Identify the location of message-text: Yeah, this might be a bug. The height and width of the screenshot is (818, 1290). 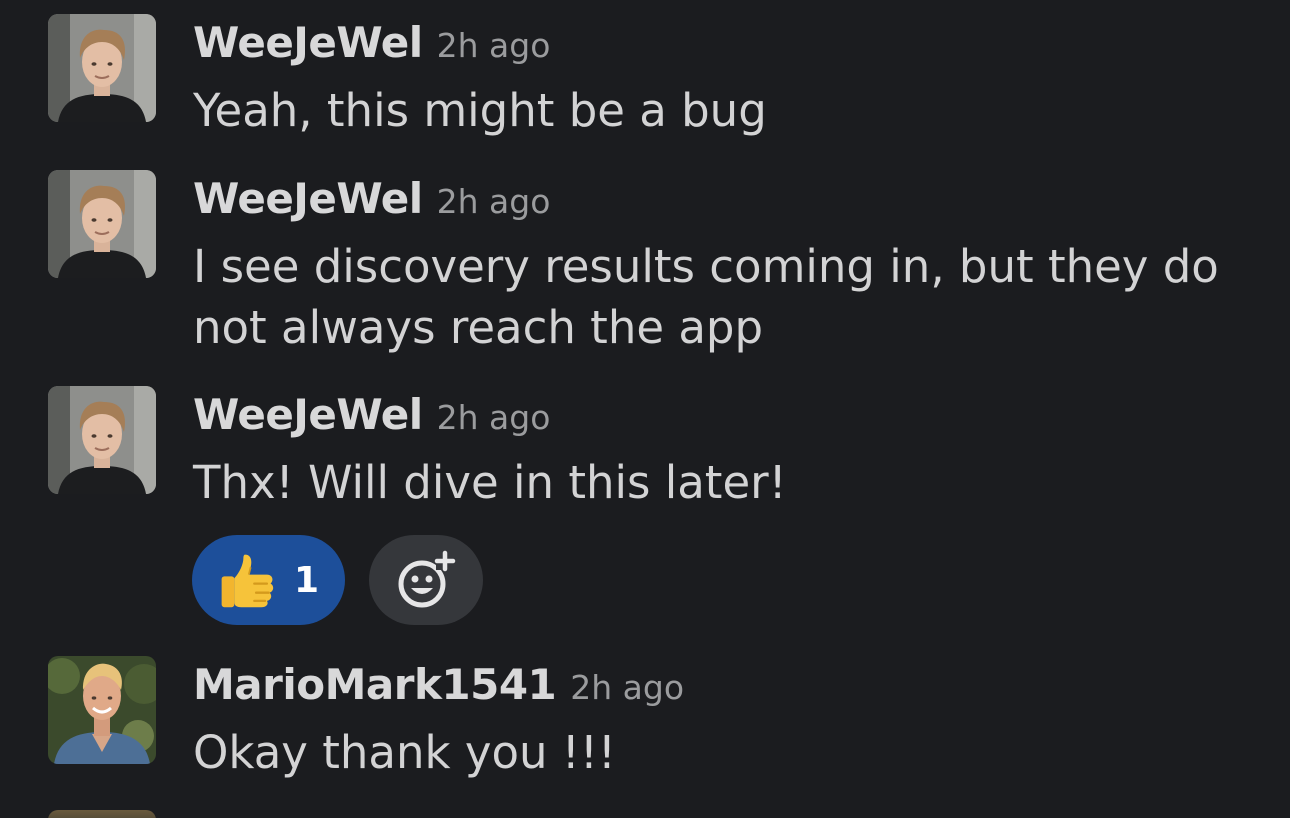
(480, 110).